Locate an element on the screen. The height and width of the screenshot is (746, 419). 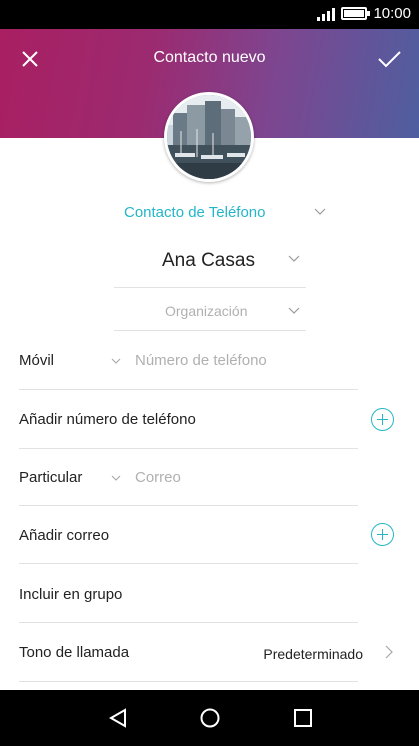
status-time: 10:00 is located at coordinates (392, 13).